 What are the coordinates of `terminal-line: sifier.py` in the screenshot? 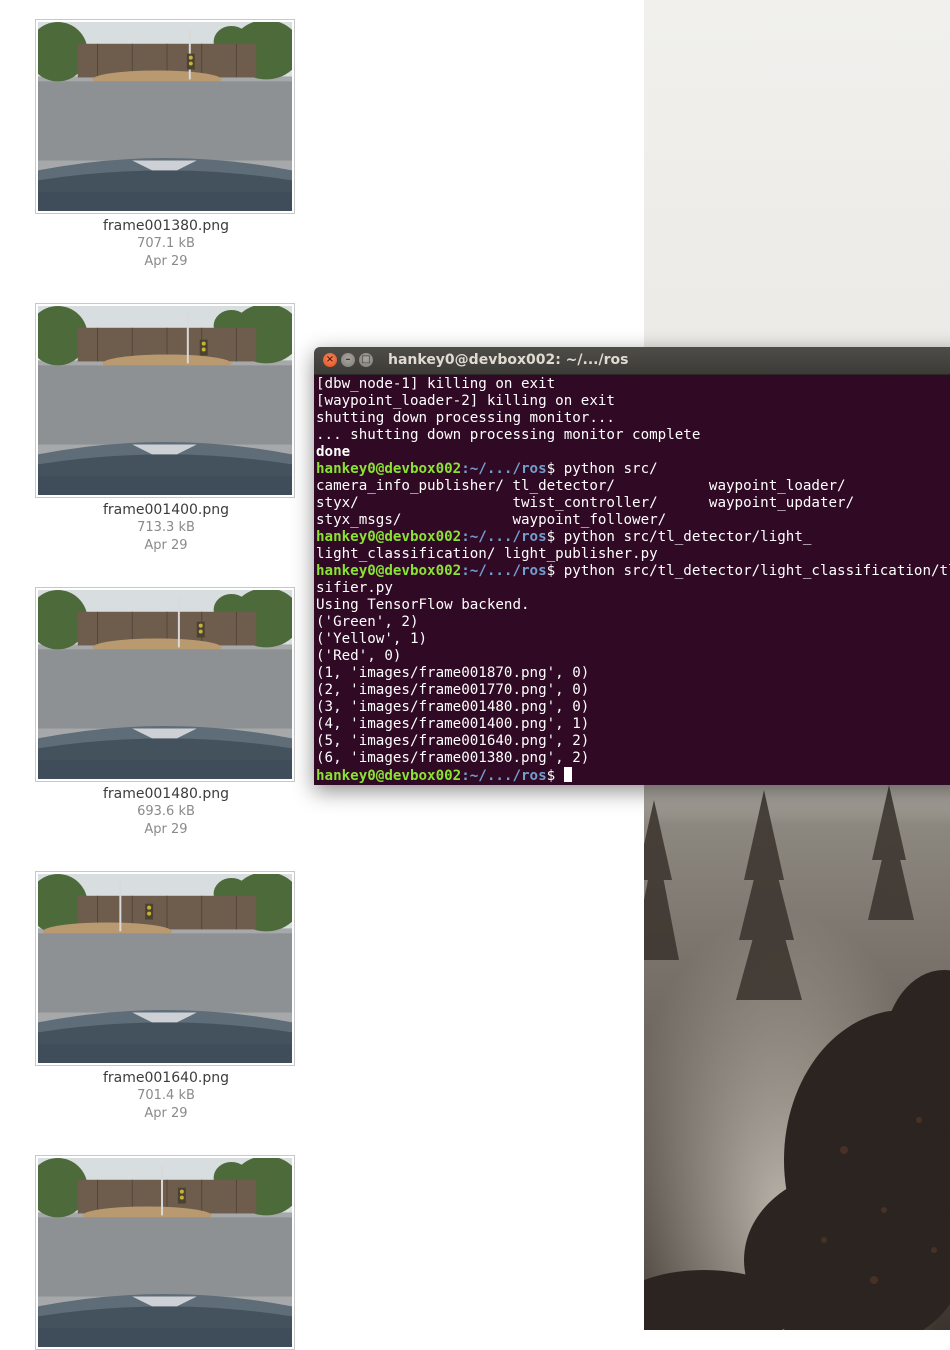 It's located at (633, 588).